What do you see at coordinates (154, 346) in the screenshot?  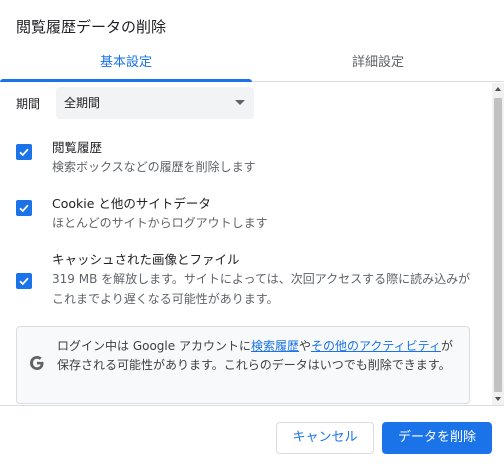 I see `info-text-part: ログイン中は Google アカウントに` at bounding box center [154, 346].